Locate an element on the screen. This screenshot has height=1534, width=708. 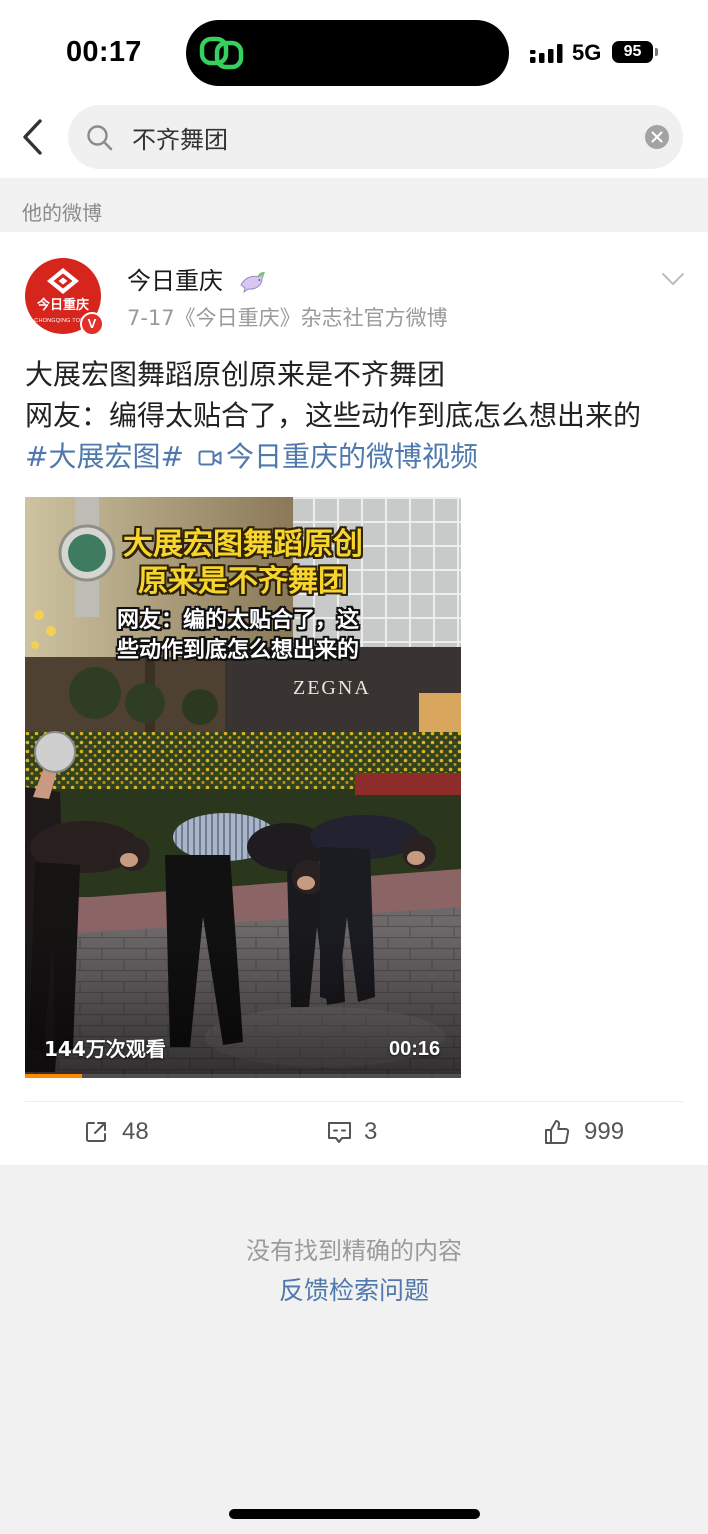
section-header: 他的微博 is located at coordinates (354, 205).